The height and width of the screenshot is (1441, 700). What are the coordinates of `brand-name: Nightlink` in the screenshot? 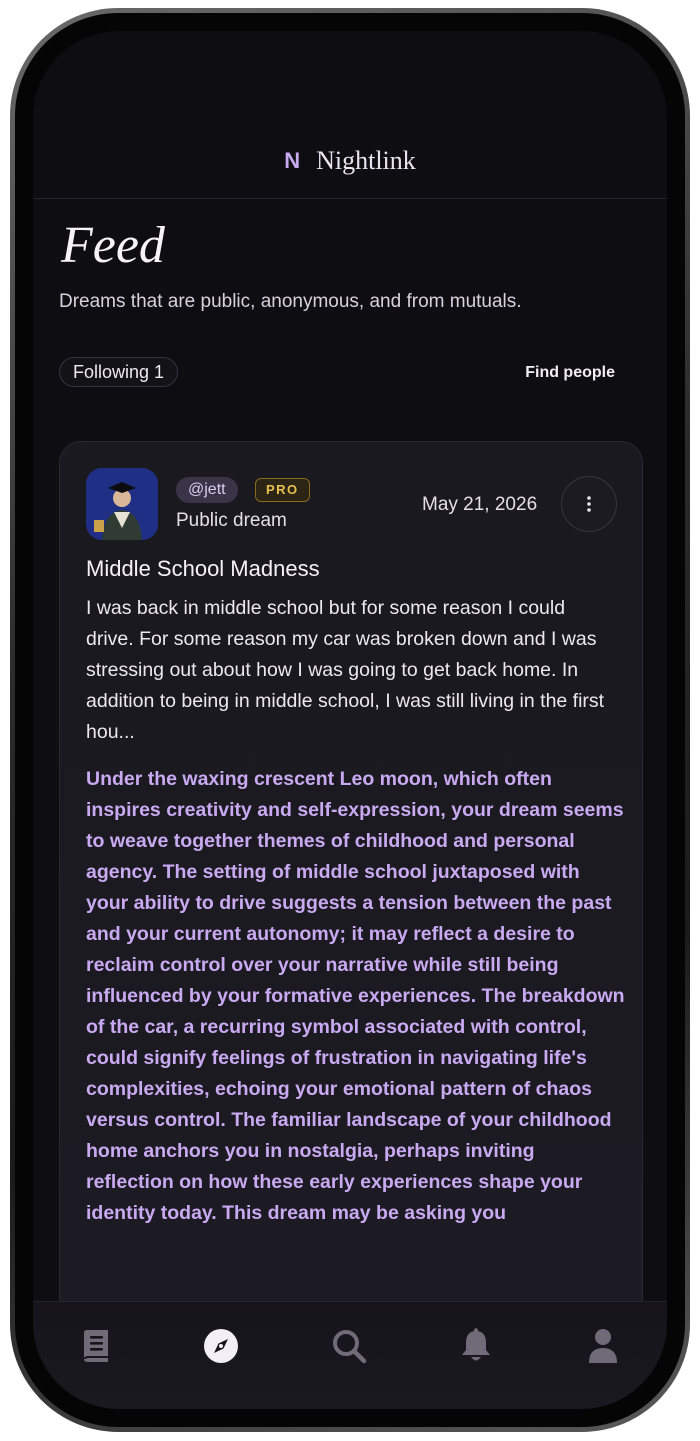 It's located at (366, 160).